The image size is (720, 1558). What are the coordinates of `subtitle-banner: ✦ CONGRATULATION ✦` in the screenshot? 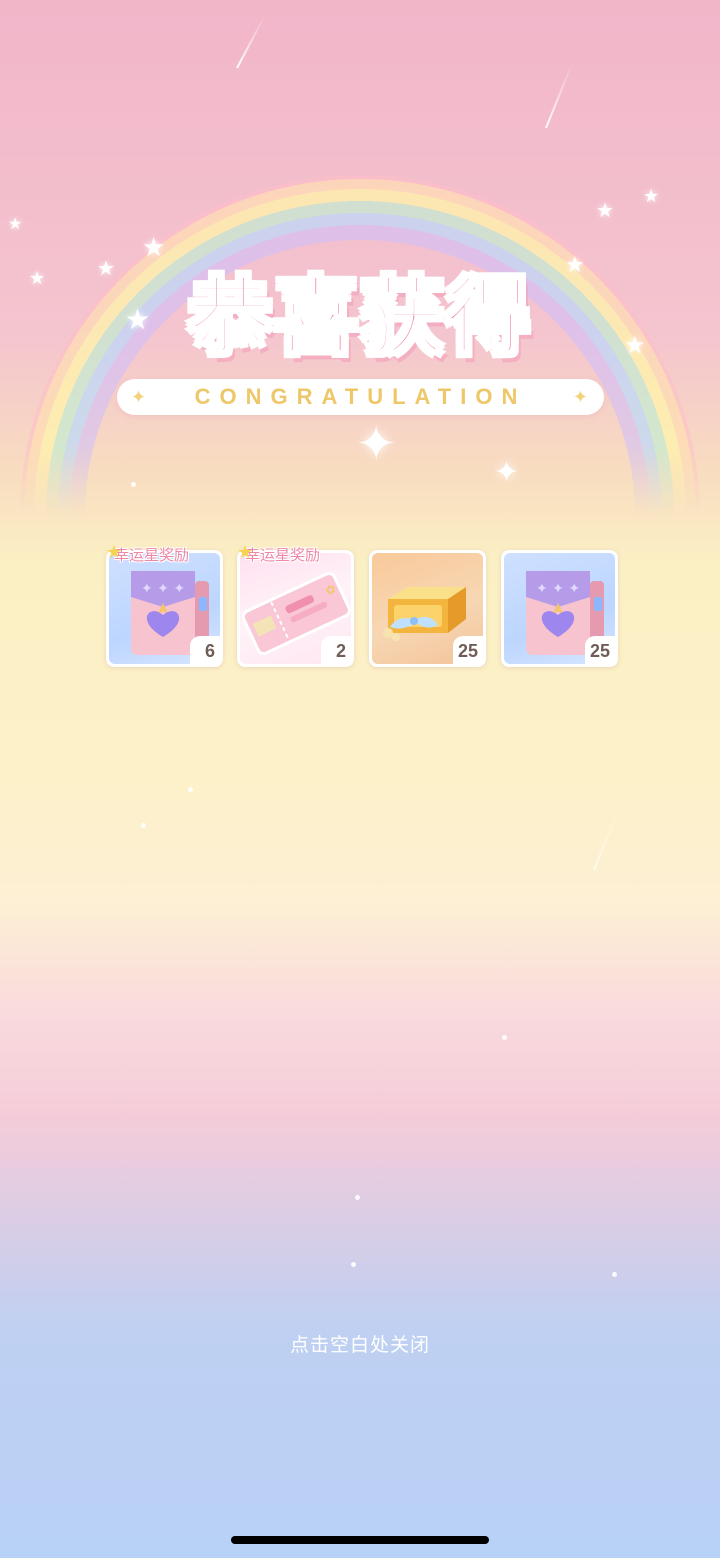 It's located at (360, 397).